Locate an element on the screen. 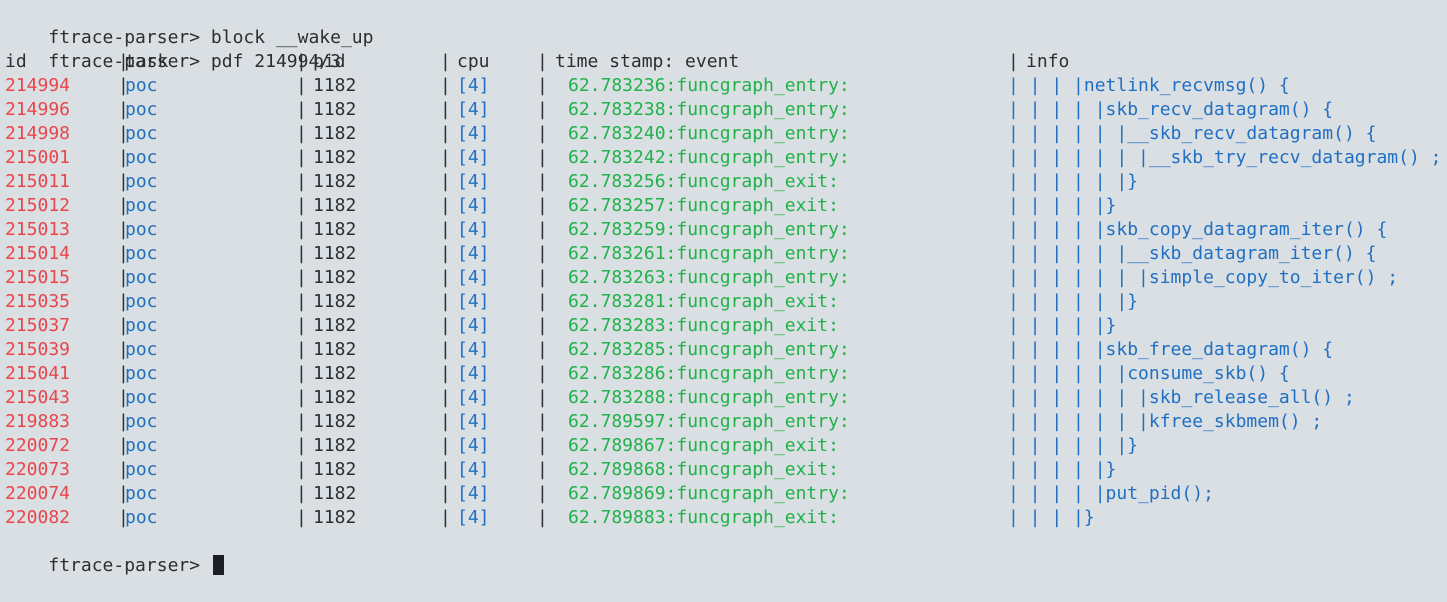  row-id: 219883 is located at coordinates (38, 421).